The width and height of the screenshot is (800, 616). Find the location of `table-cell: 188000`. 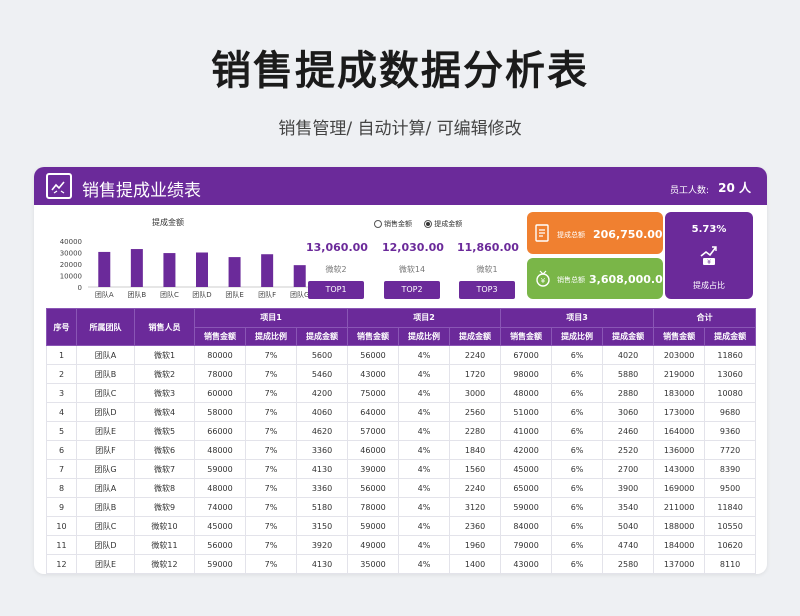

table-cell: 188000 is located at coordinates (679, 526).